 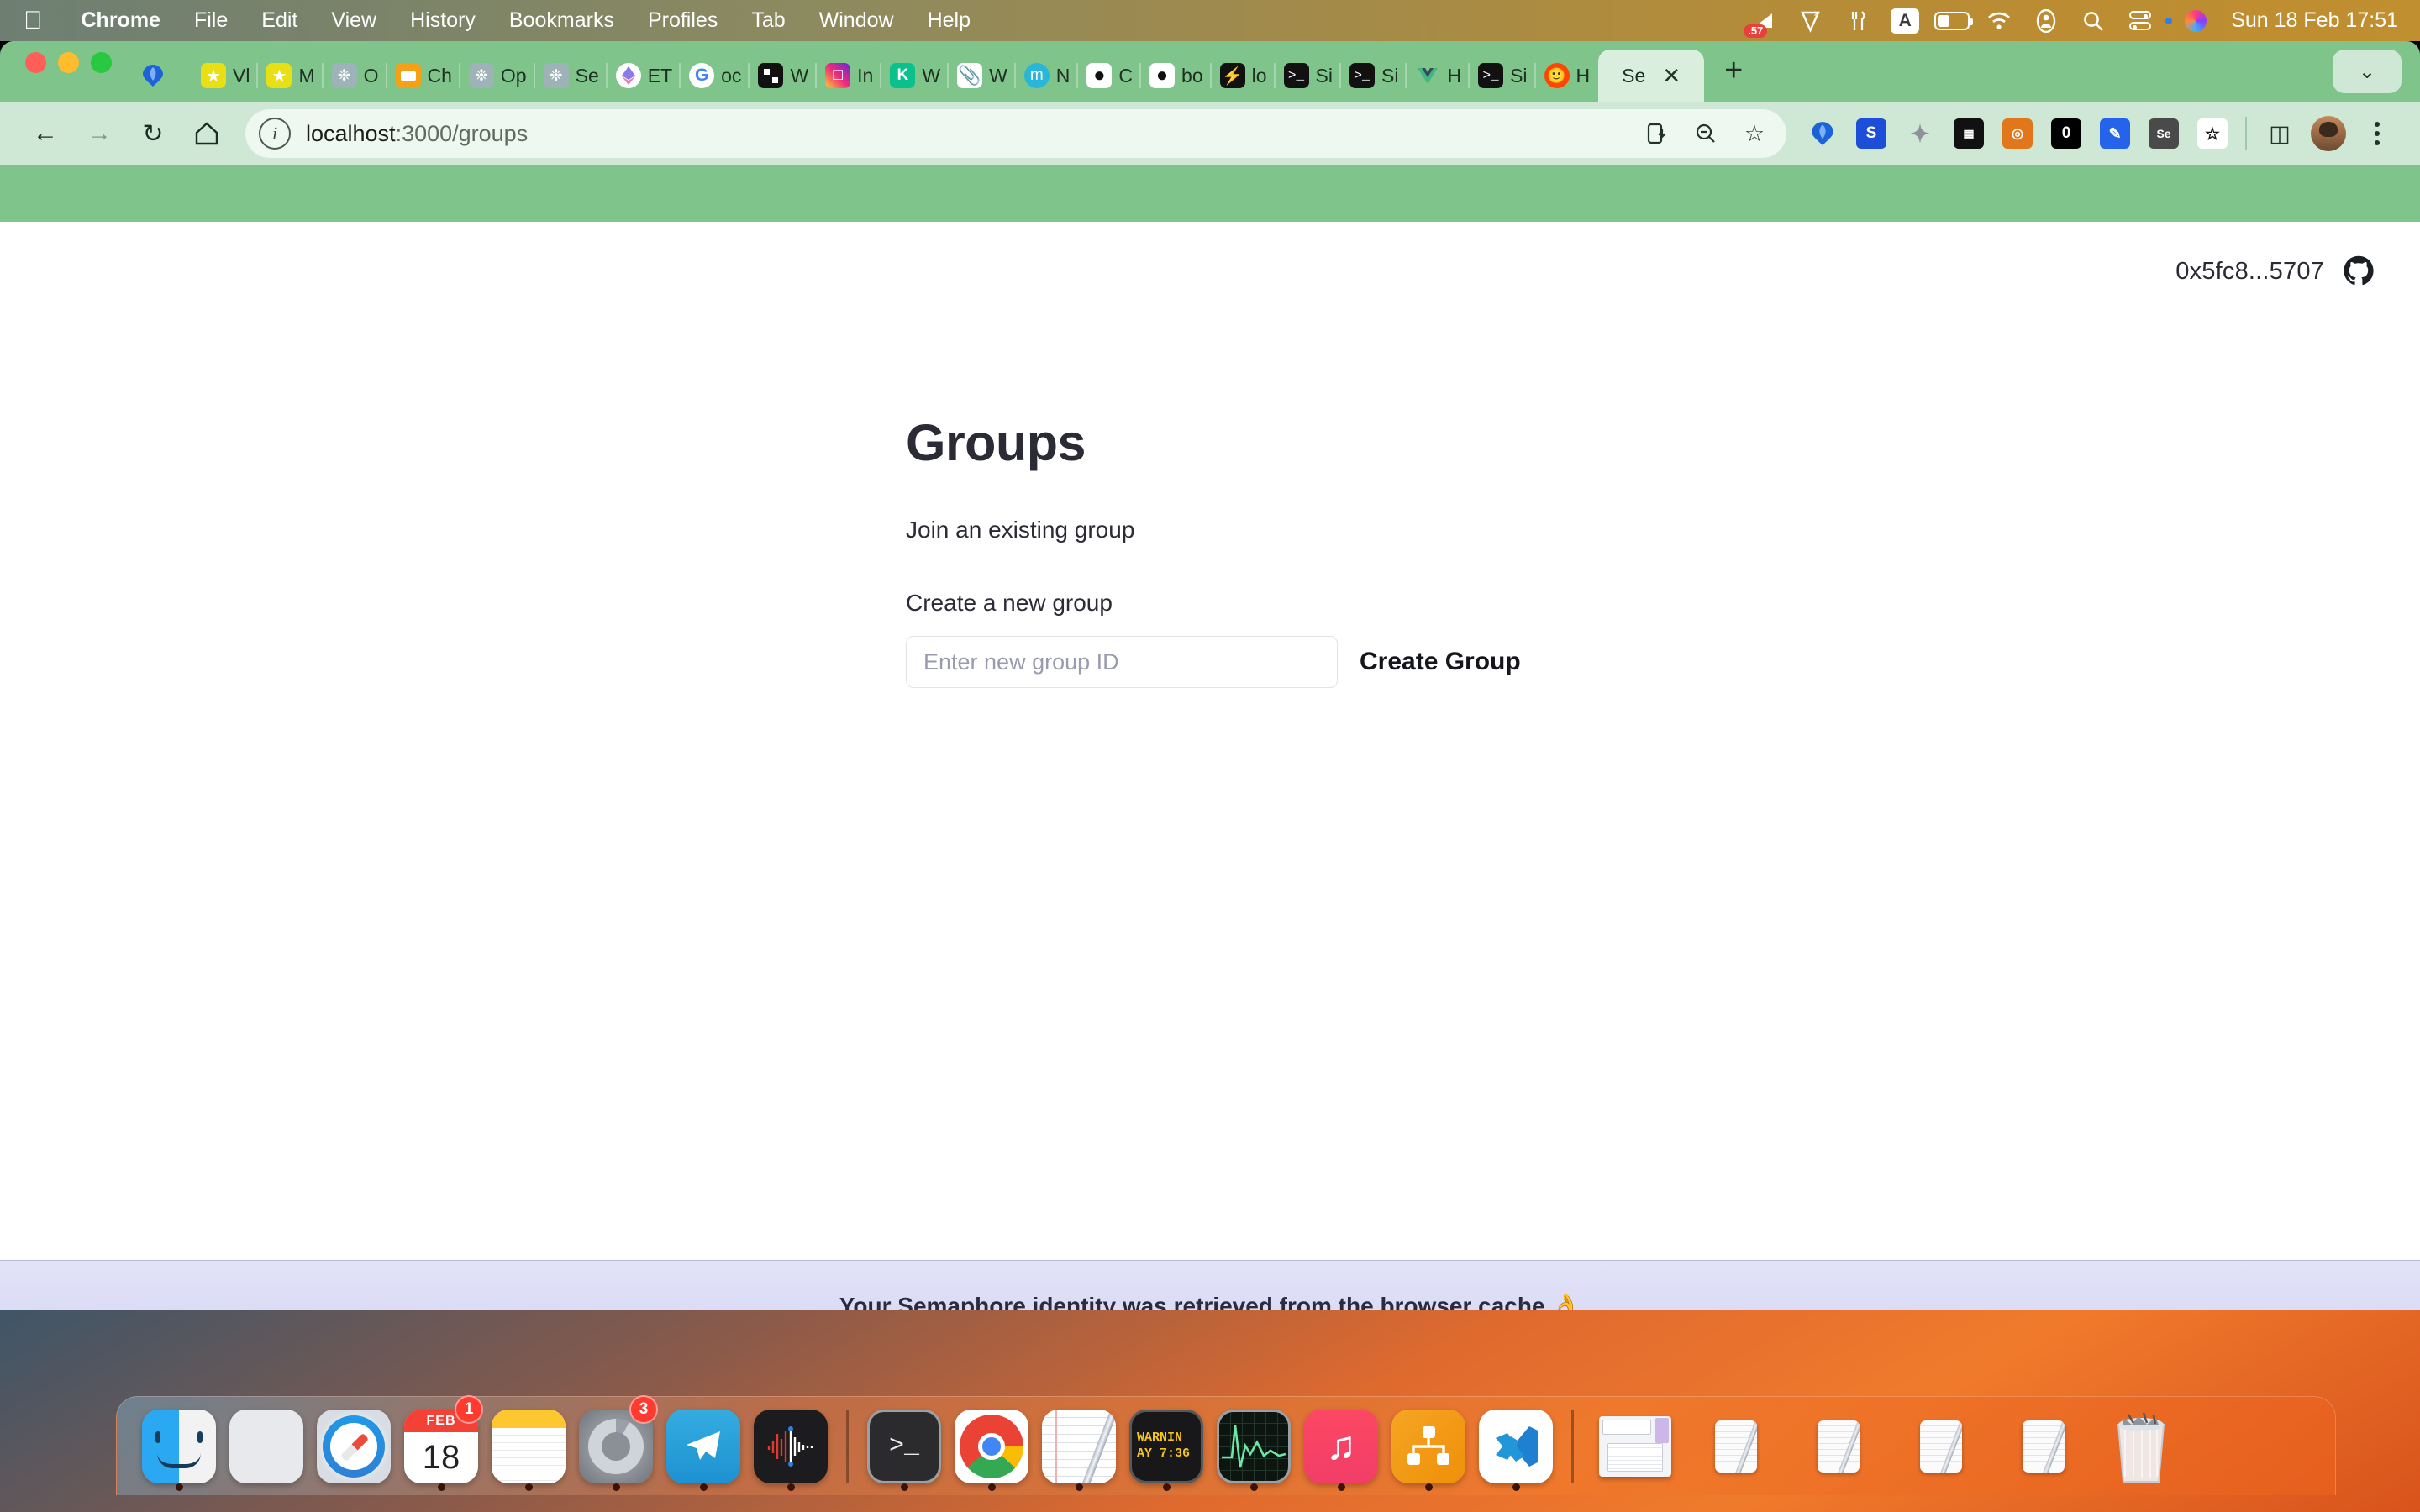 I want to click on dock-item-documents-stack, so click(x=1635, y=1446).